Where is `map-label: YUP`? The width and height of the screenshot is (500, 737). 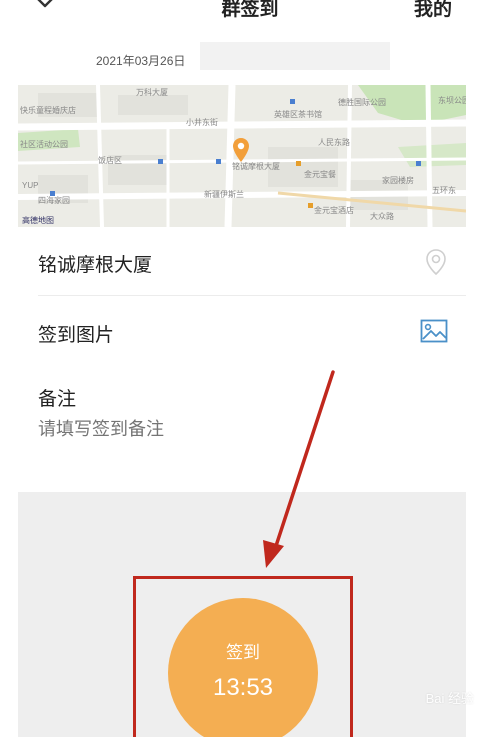 map-label: YUP is located at coordinates (30, 185).